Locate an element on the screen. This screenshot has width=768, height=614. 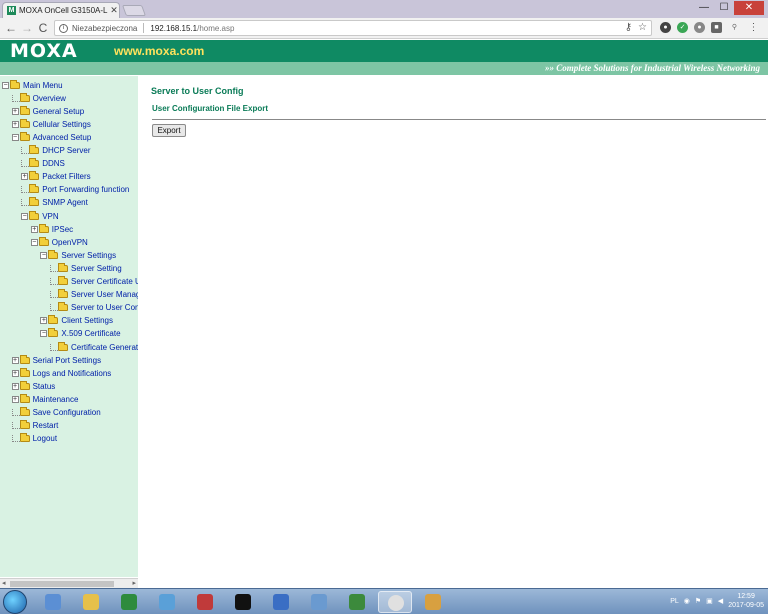
taskbar-network-tool is located at coordinates (281, 602).